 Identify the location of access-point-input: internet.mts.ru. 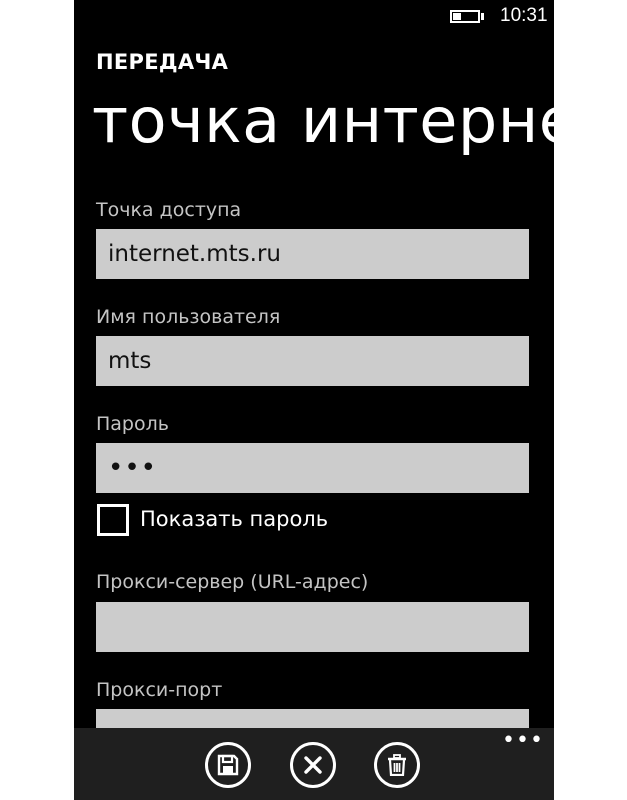
(312, 254).